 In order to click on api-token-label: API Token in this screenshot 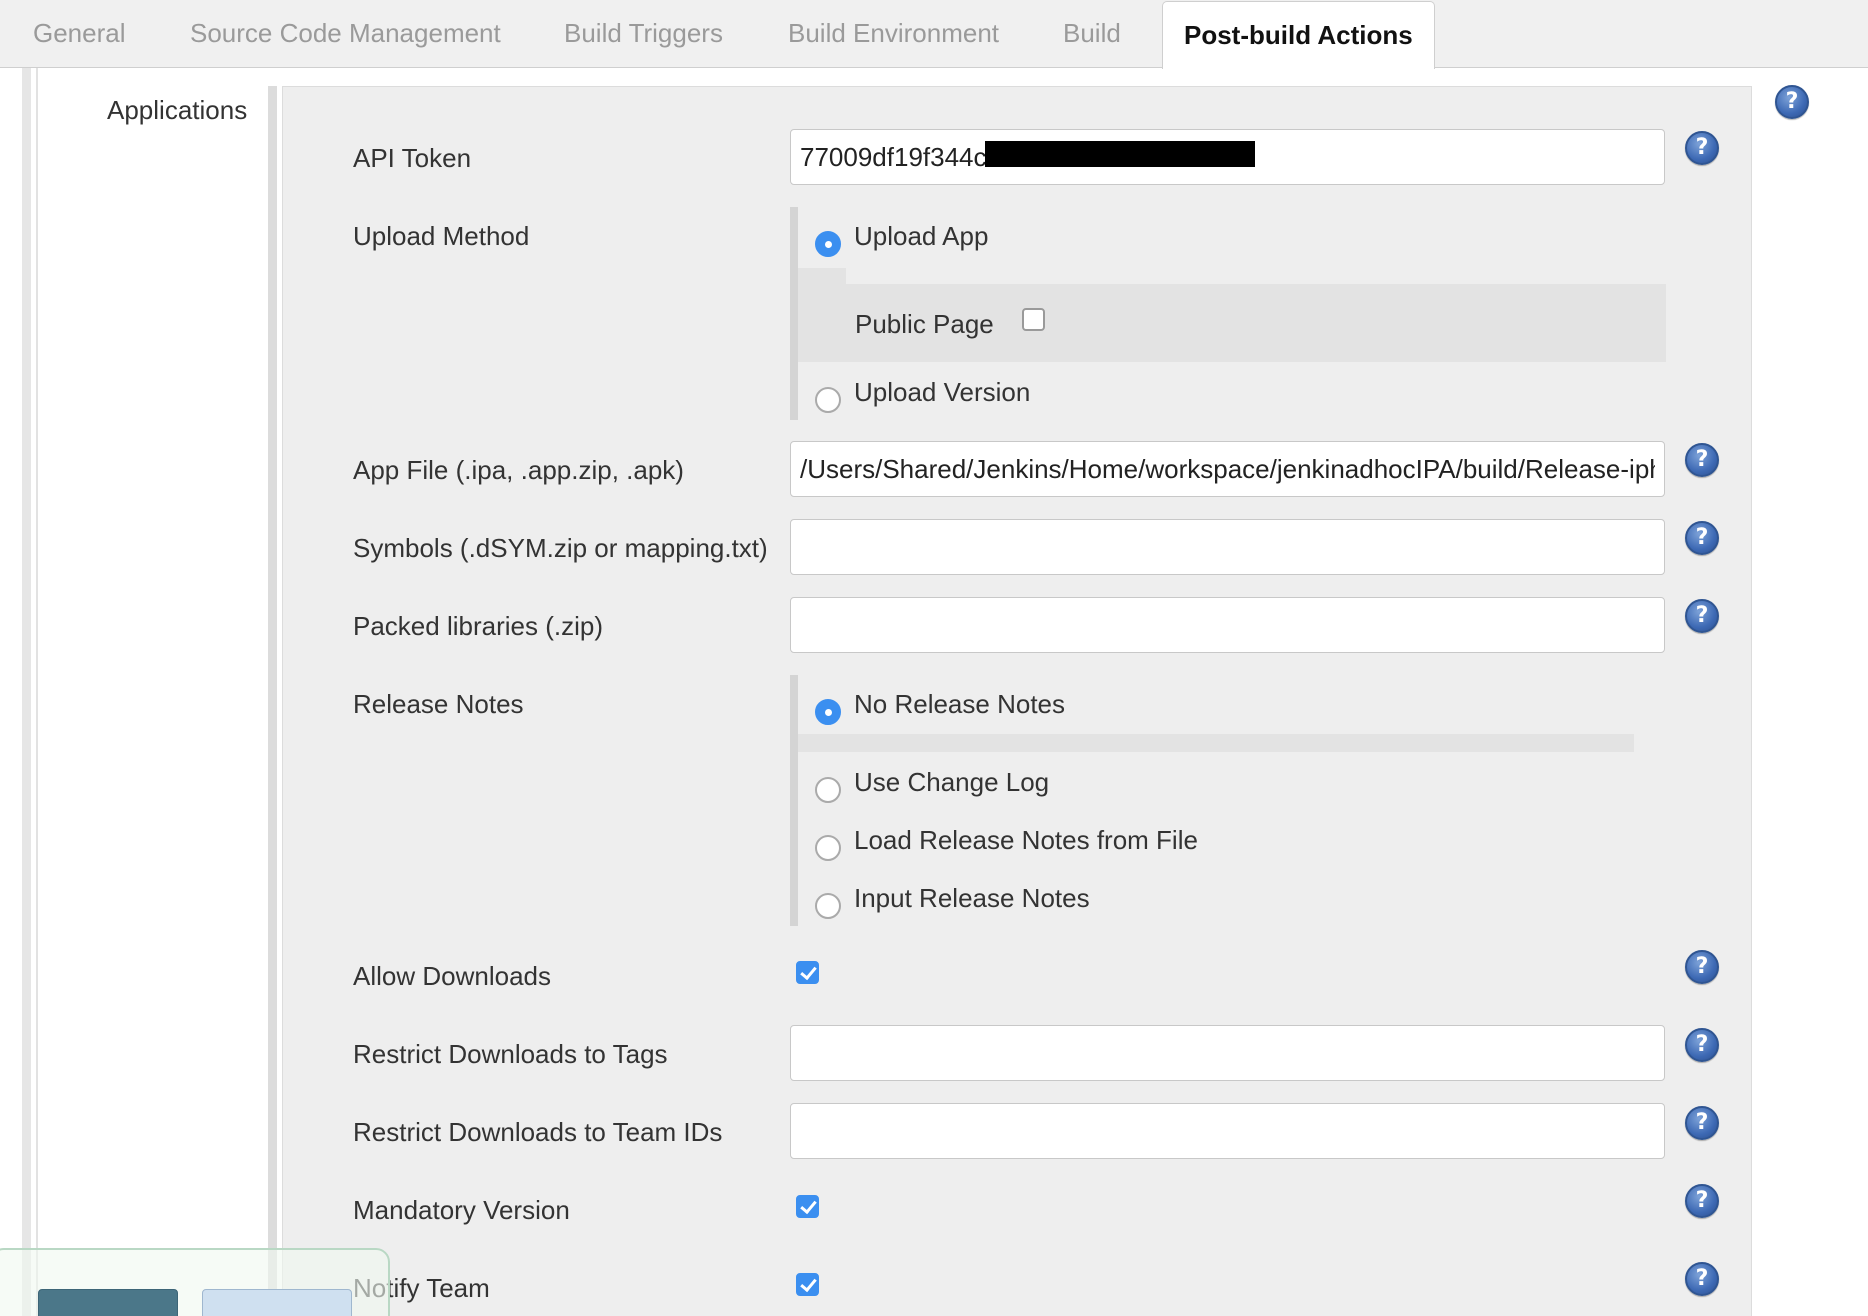, I will do `click(412, 158)`.